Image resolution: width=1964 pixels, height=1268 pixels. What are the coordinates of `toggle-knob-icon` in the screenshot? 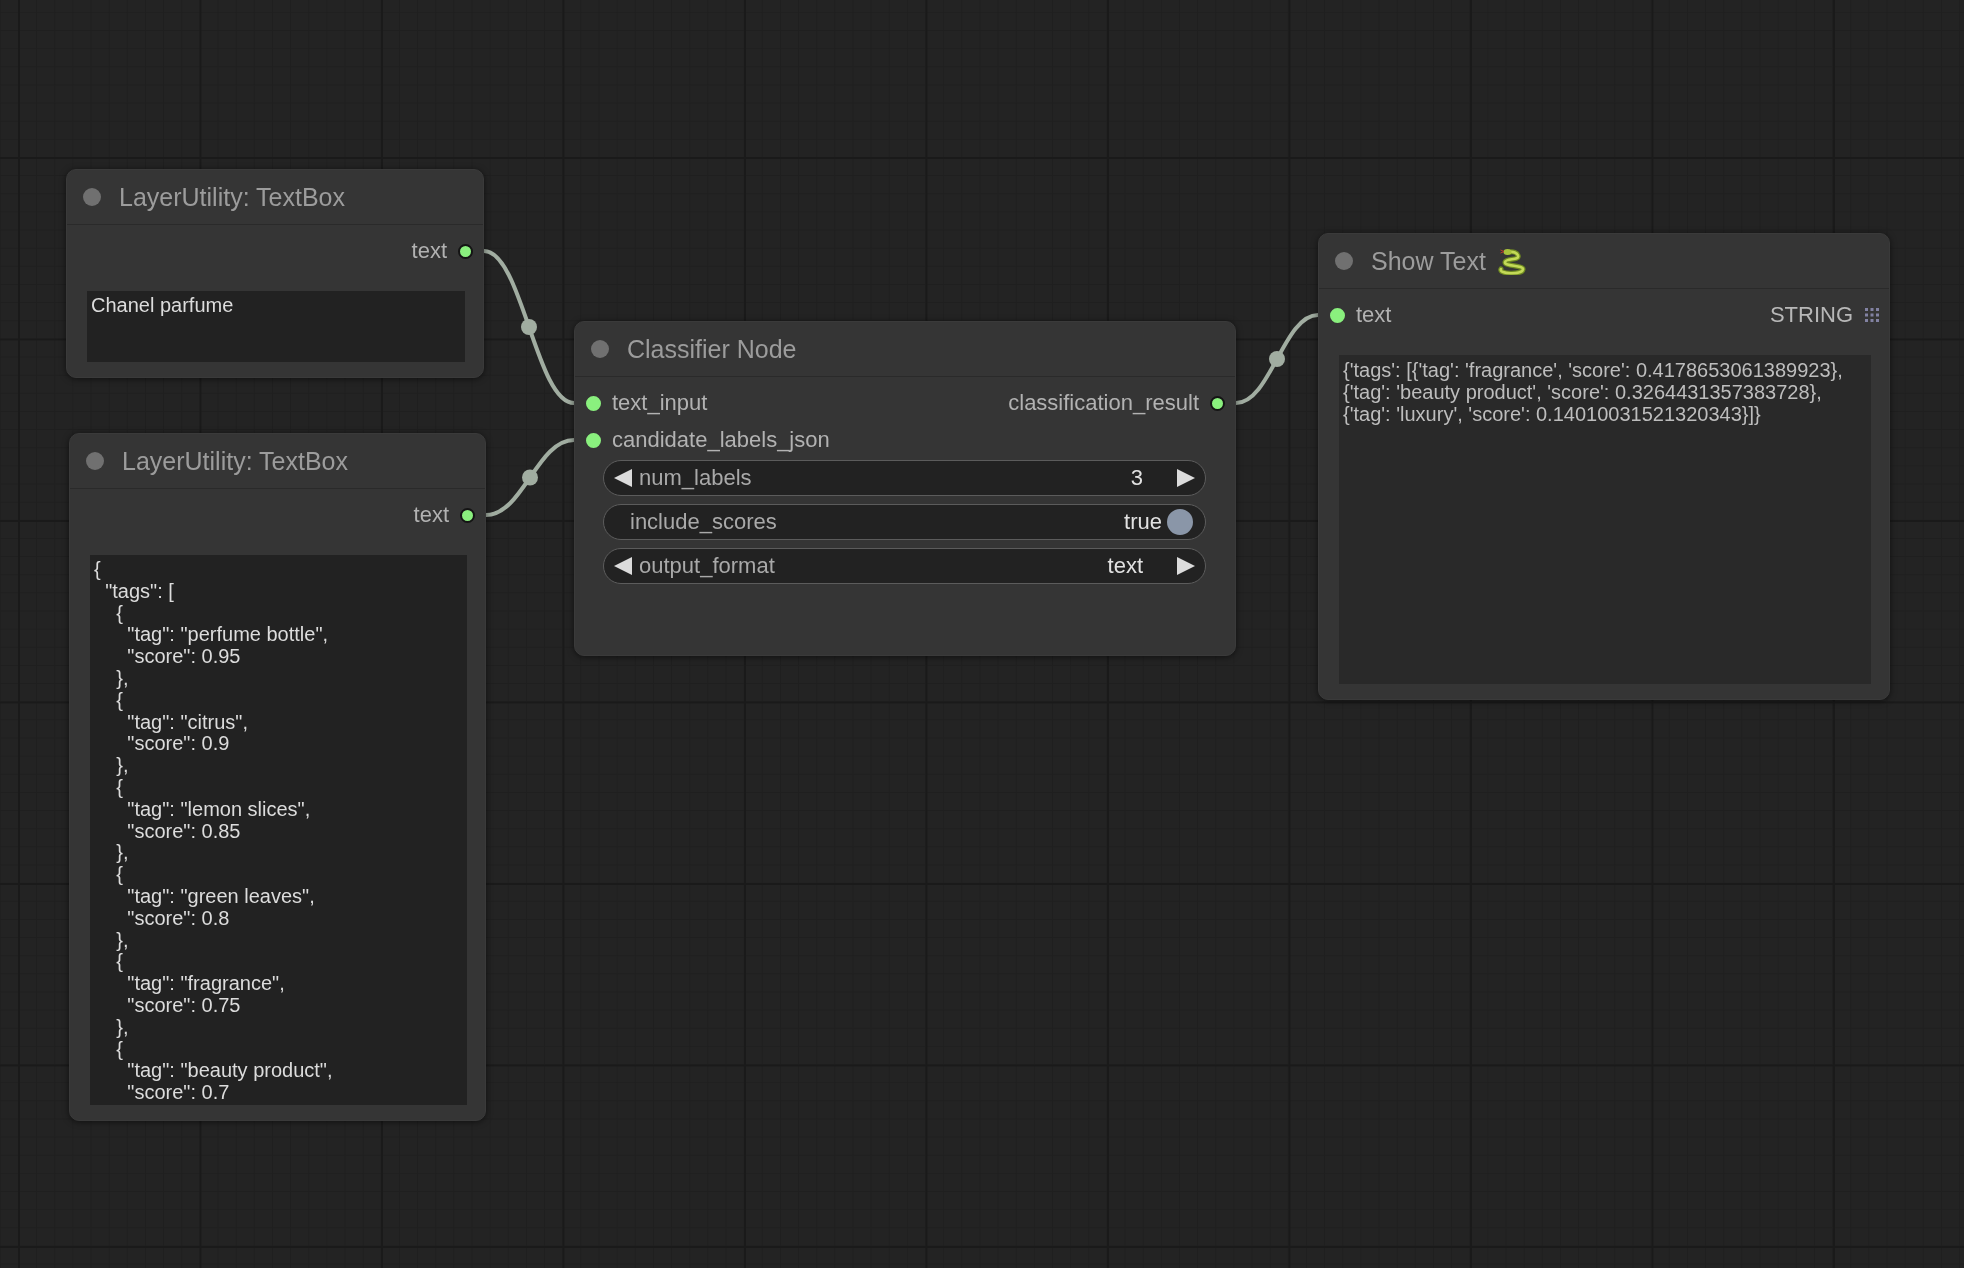 It's located at (1180, 522).